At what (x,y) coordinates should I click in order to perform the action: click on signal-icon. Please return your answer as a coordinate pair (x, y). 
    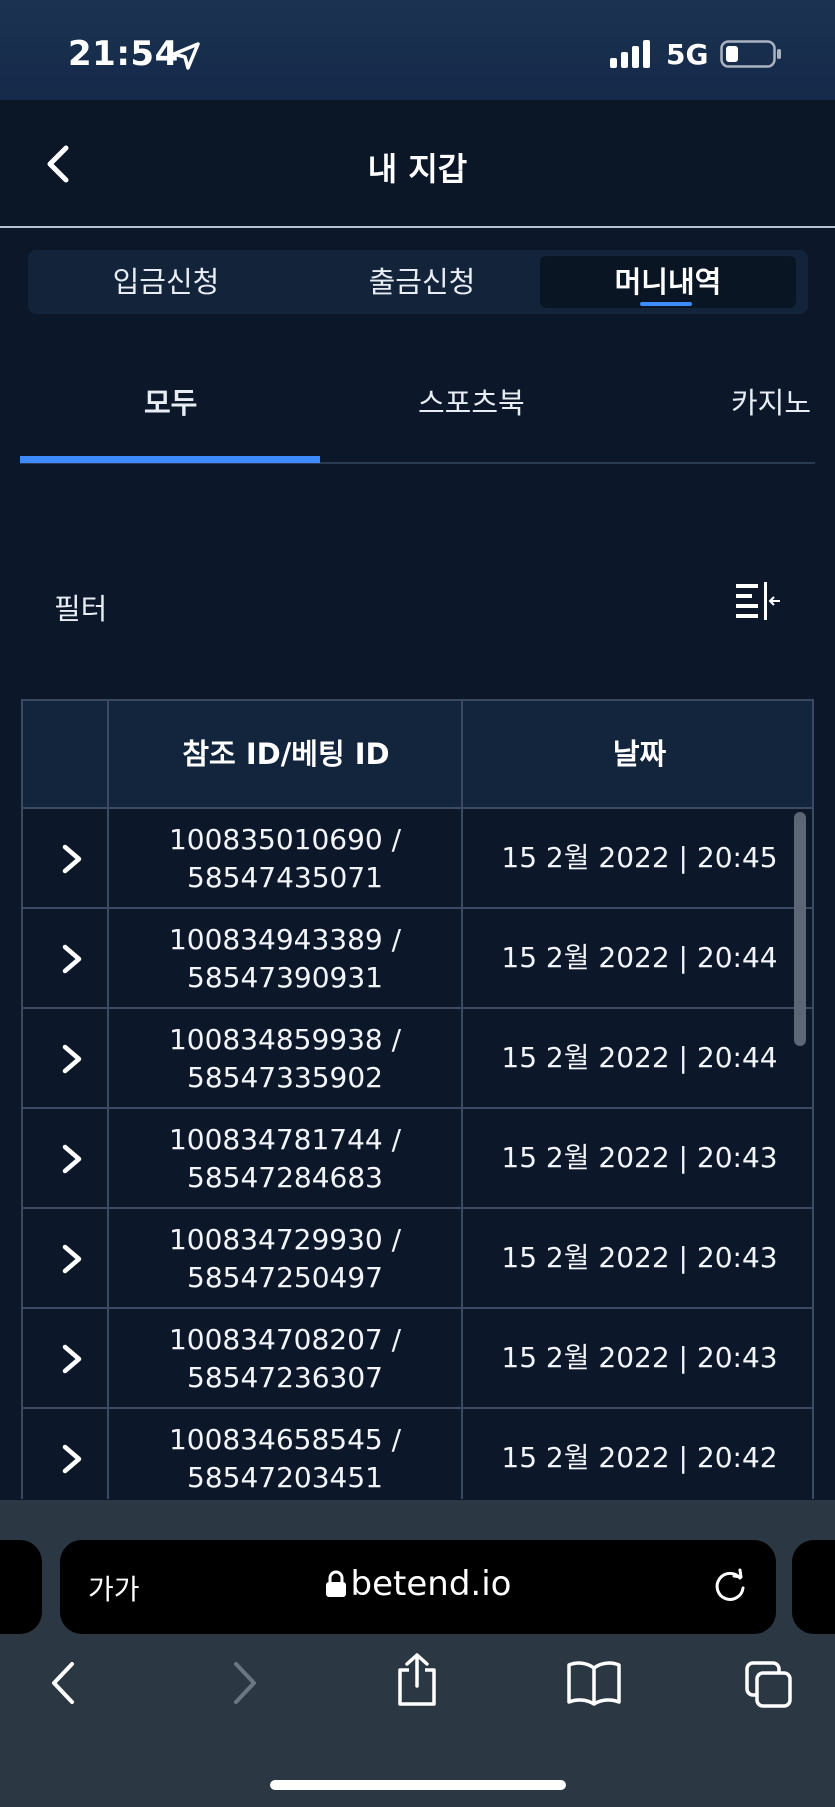
    Looking at the image, I should click on (630, 54).